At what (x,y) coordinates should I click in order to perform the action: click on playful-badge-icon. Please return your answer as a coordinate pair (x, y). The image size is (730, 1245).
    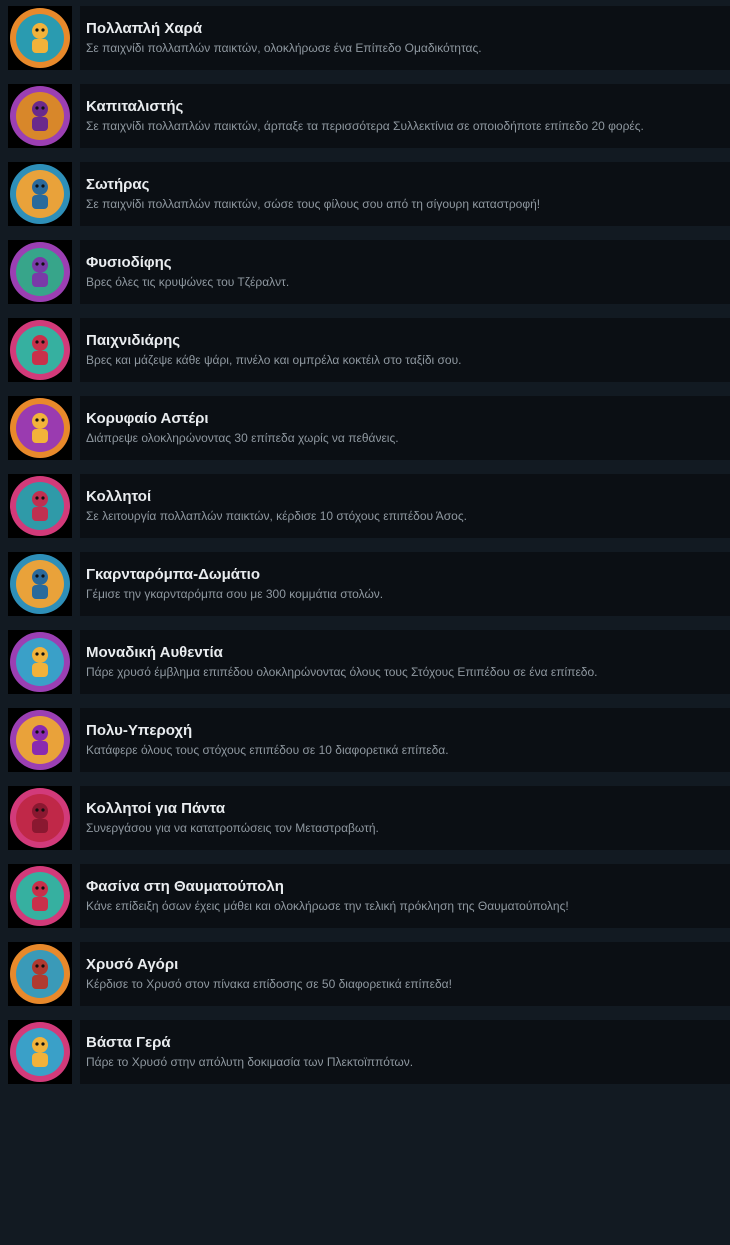
    Looking at the image, I should click on (40, 350).